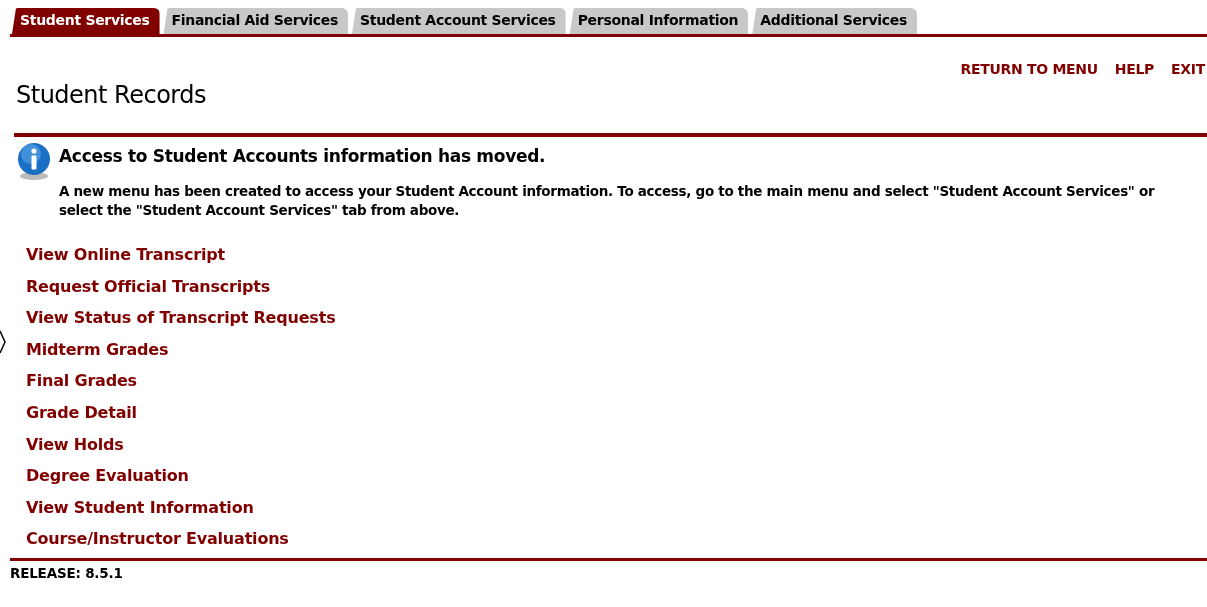 The width and height of the screenshot is (1207, 607). What do you see at coordinates (834, 21) in the screenshot?
I see `tab: Additional Services` at bounding box center [834, 21].